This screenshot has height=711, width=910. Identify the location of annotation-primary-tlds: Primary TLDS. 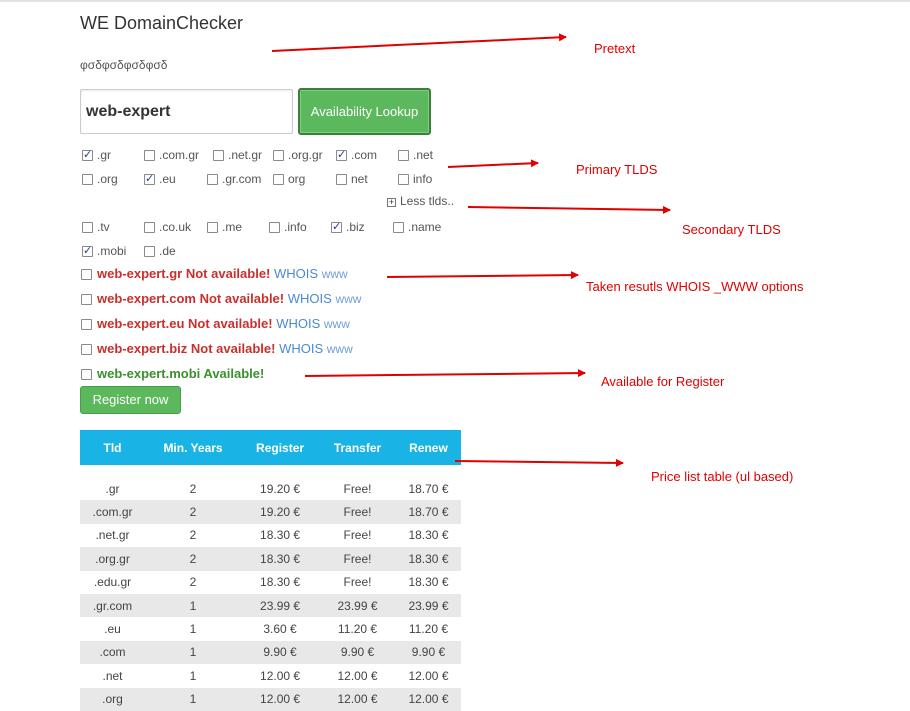
(617, 169).